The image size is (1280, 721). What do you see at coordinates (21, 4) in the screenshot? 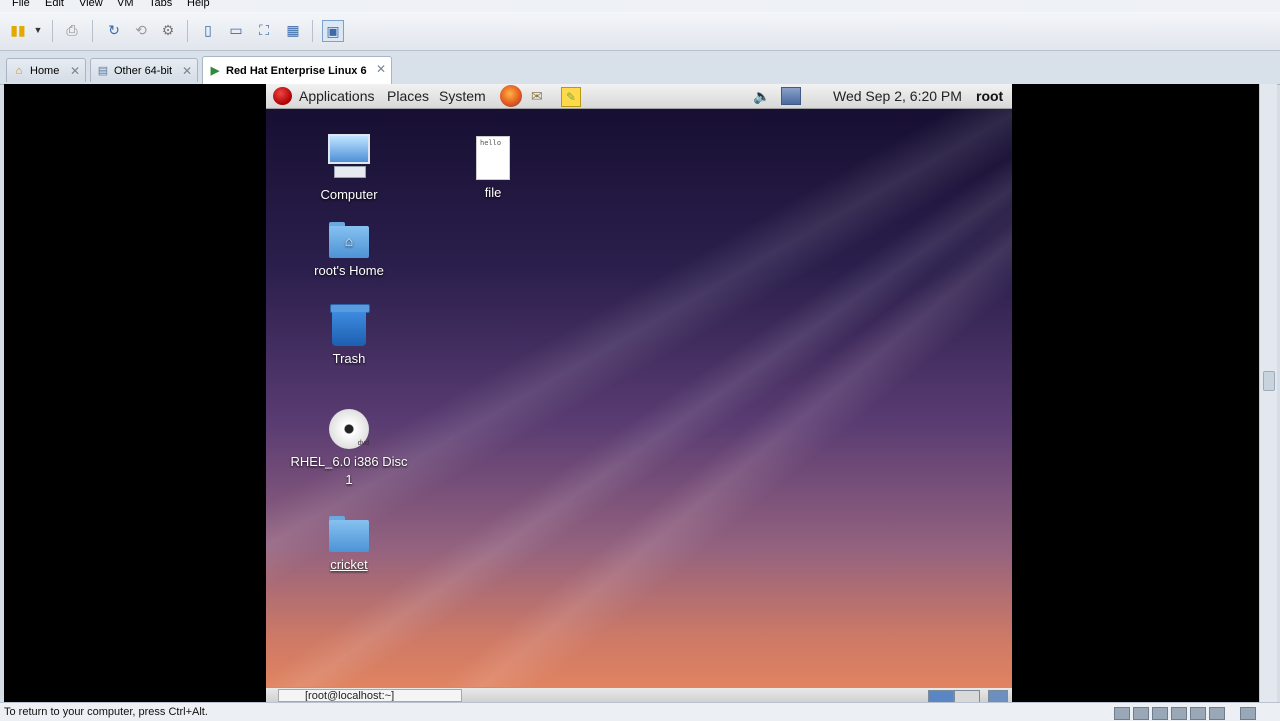
I see `menu-file: File` at bounding box center [21, 4].